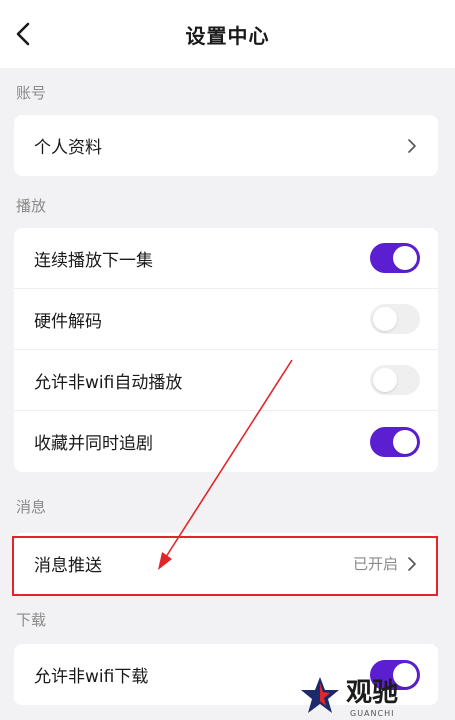 This screenshot has width=455, height=720. I want to click on section-label-messages: 消息, so click(31, 507).